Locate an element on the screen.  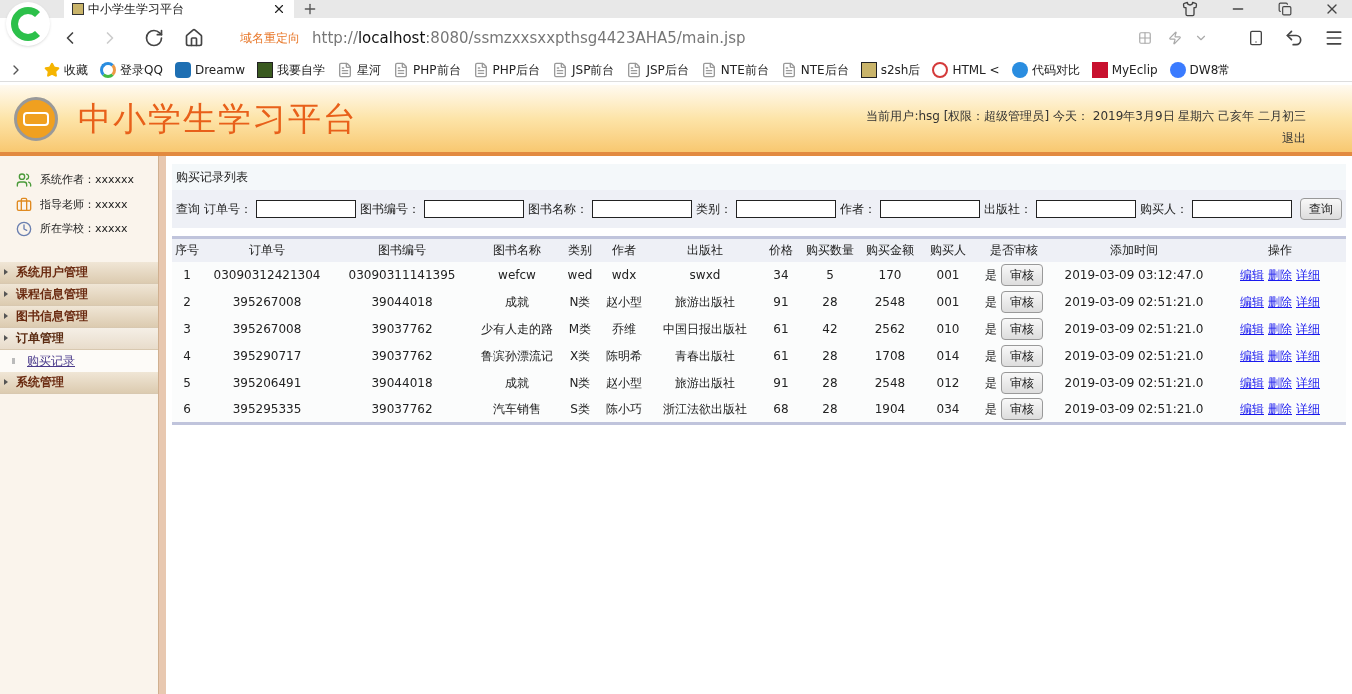
bookmark-item: 星河 is located at coordinates (359, 69).